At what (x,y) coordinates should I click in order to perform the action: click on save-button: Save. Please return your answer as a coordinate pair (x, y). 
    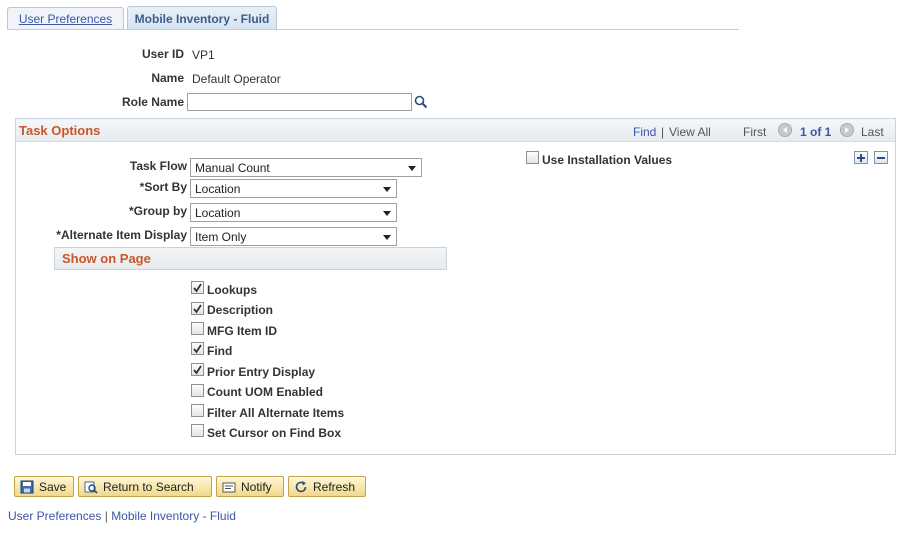
    Looking at the image, I should click on (44, 486).